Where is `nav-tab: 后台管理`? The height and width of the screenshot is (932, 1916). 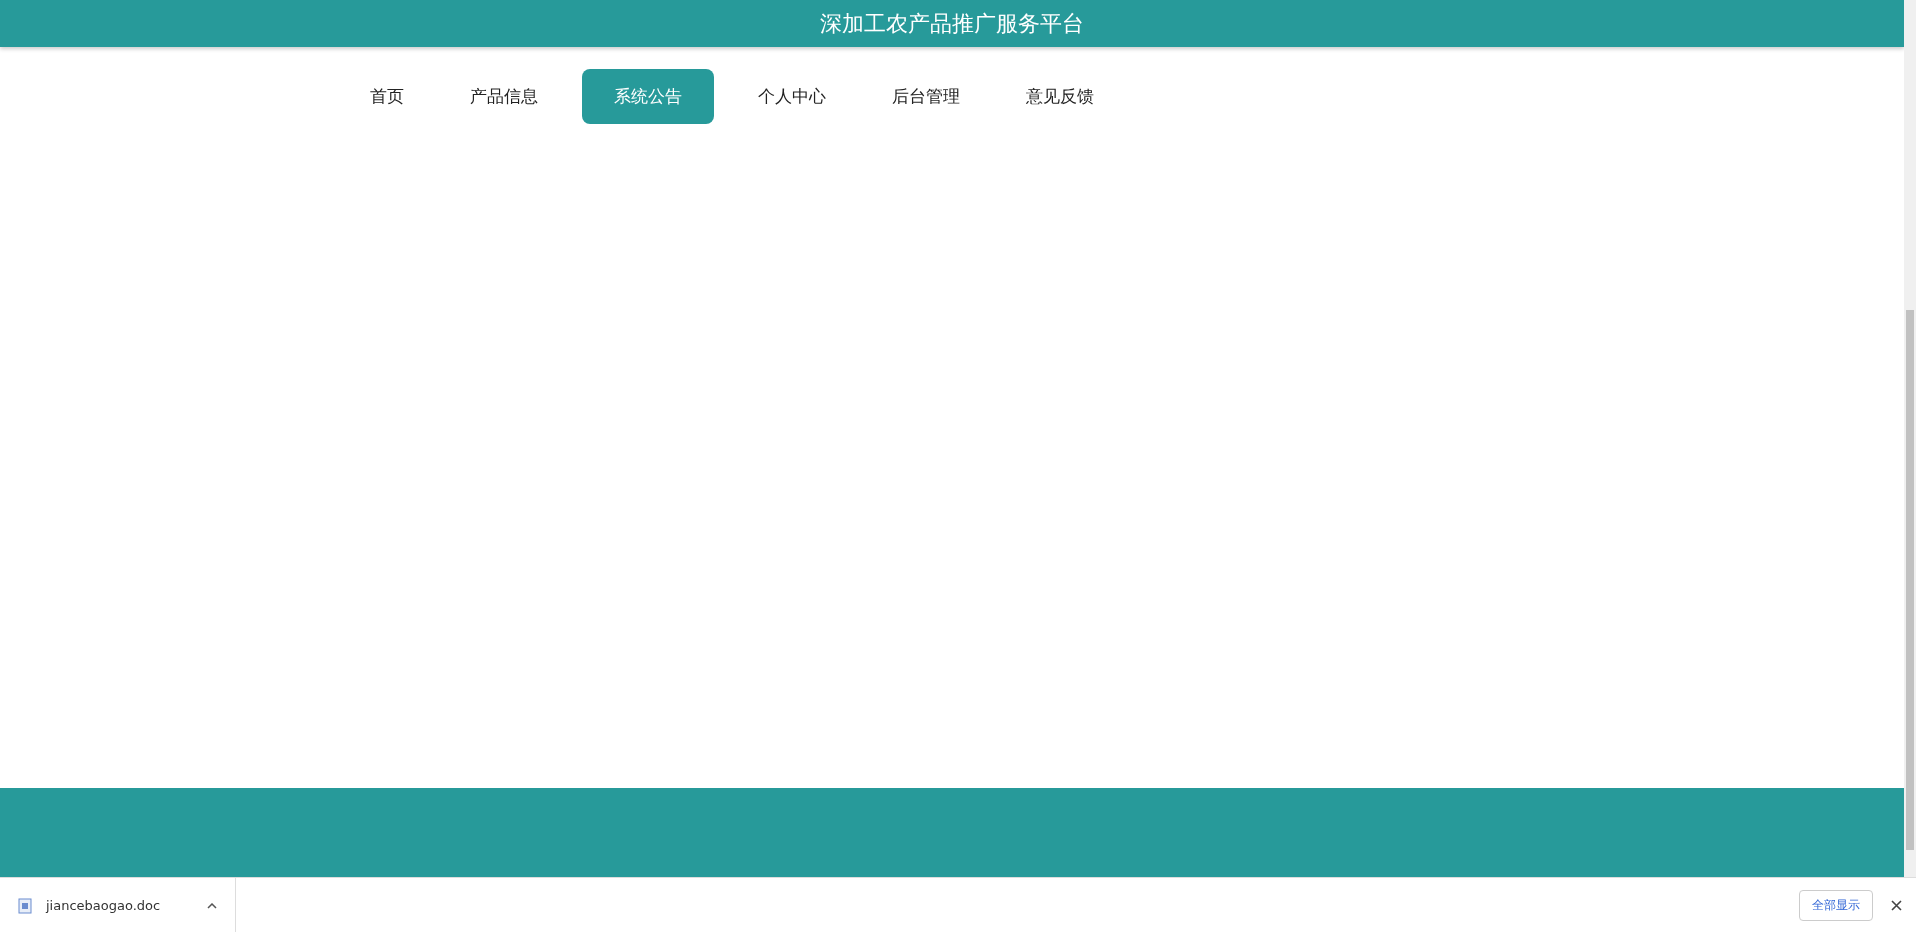
nav-tab: 后台管理 is located at coordinates (926, 96).